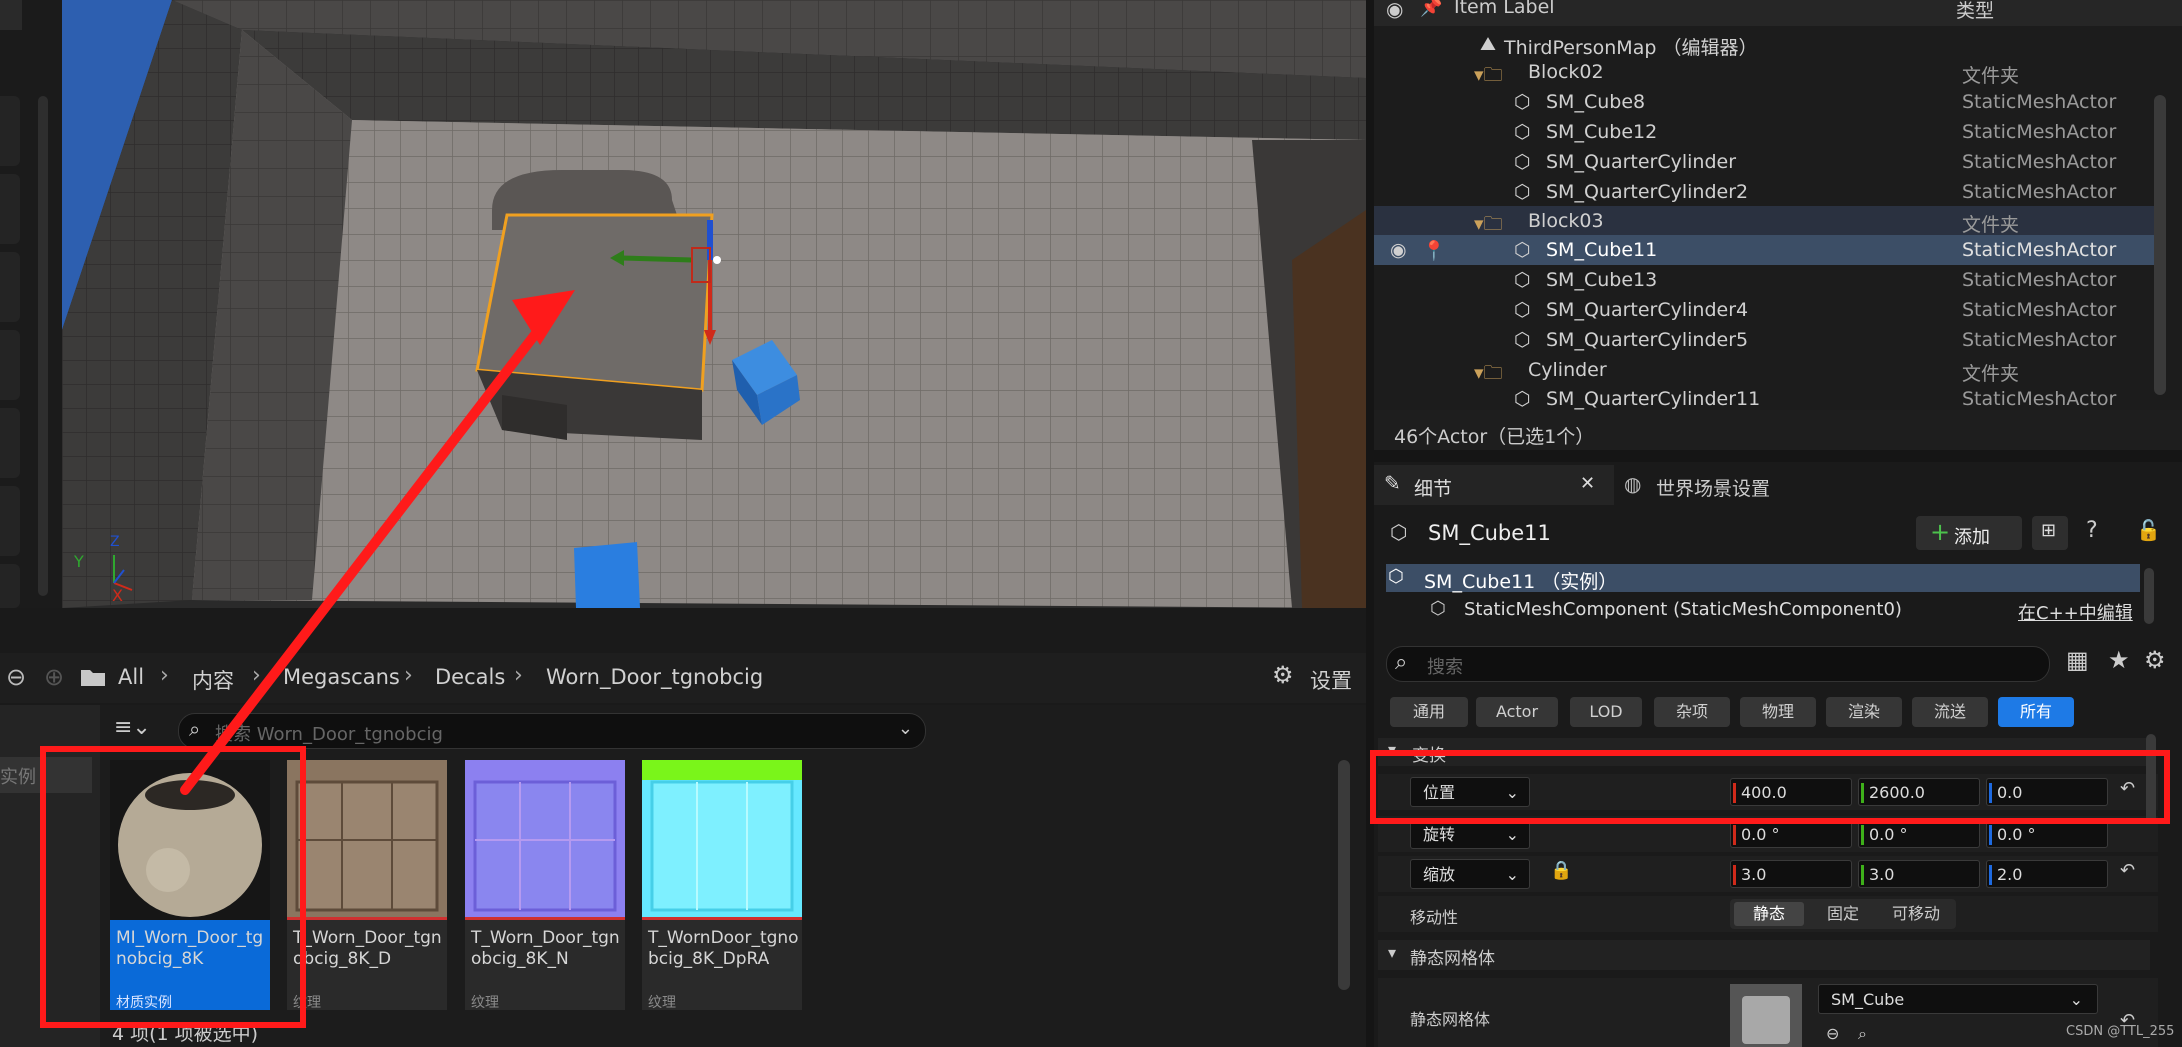 The image size is (2182, 1047). I want to click on annotation-box-asset, so click(173, 887).